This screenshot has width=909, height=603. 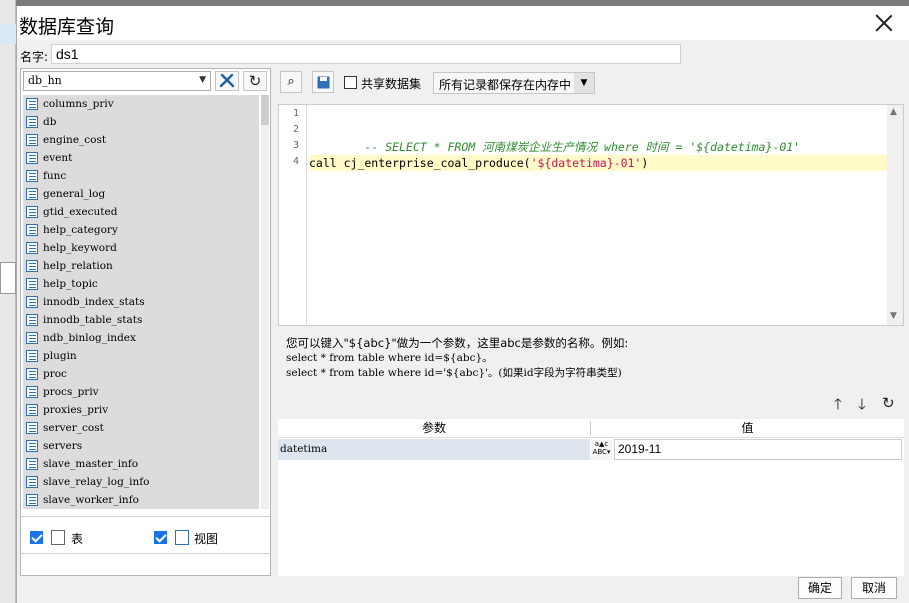 What do you see at coordinates (893, 316) in the screenshot?
I see `scroll-down-icon: ▼` at bounding box center [893, 316].